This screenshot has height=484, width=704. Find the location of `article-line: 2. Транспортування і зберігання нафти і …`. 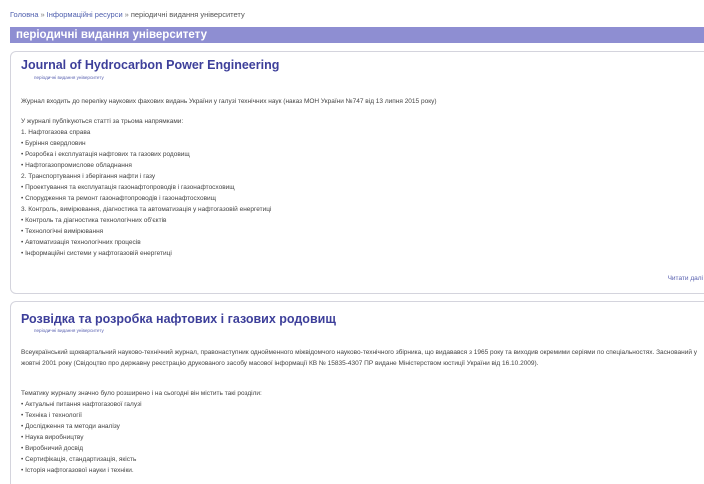

article-line: 2. Транспортування і зберігання нафти і … is located at coordinates (88, 176).